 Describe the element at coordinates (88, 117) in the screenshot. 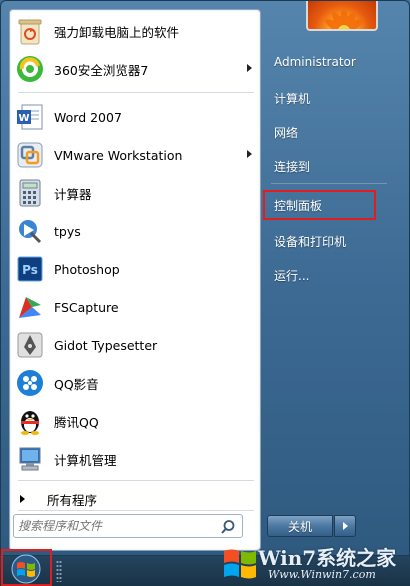

I see `program-label: Word 2007` at that location.